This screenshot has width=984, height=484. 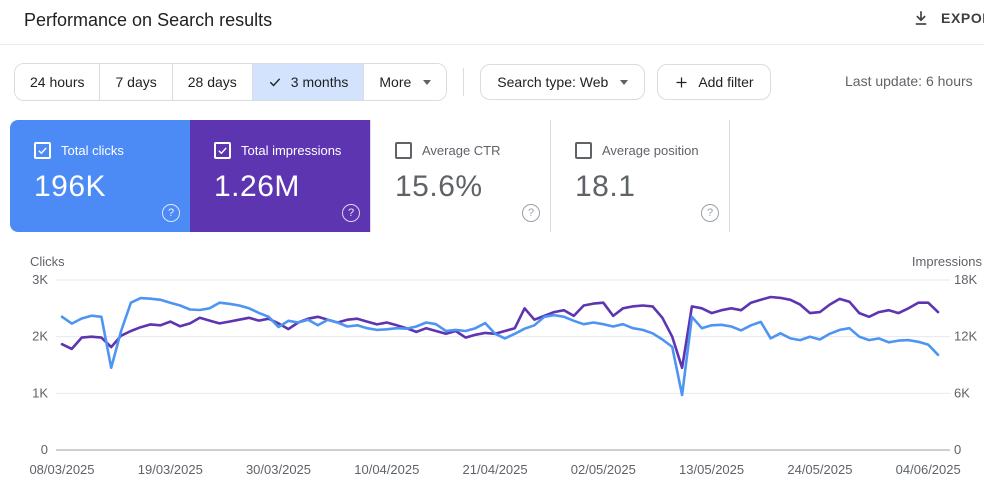 What do you see at coordinates (275, 82) in the screenshot?
I see `check-icon` at bounding box center [275, 82].